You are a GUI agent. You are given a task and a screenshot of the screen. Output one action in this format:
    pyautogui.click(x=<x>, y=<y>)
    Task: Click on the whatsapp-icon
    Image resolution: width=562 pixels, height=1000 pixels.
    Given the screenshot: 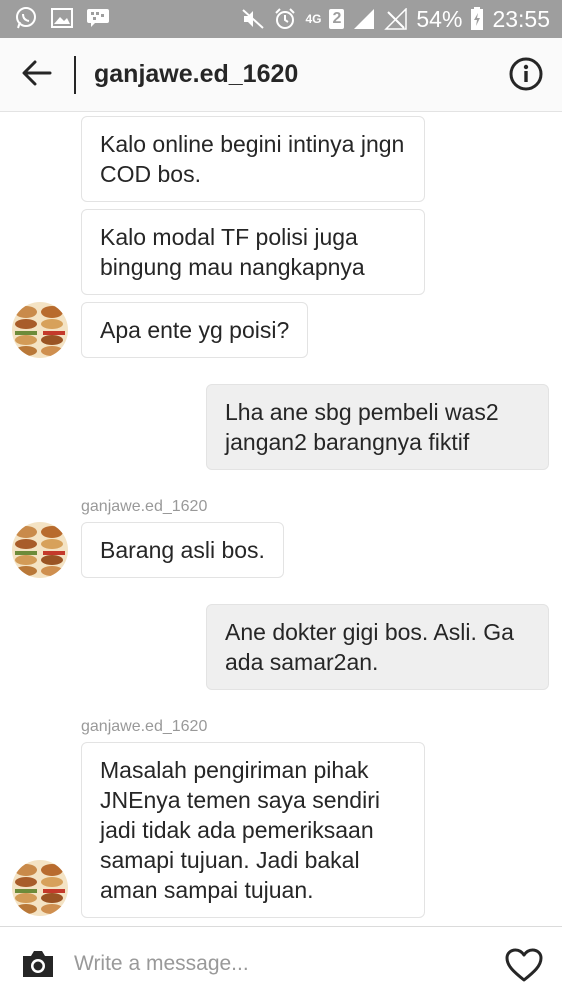 What is the action you would take?
    pyautogui.click(x=26, y=18)
    